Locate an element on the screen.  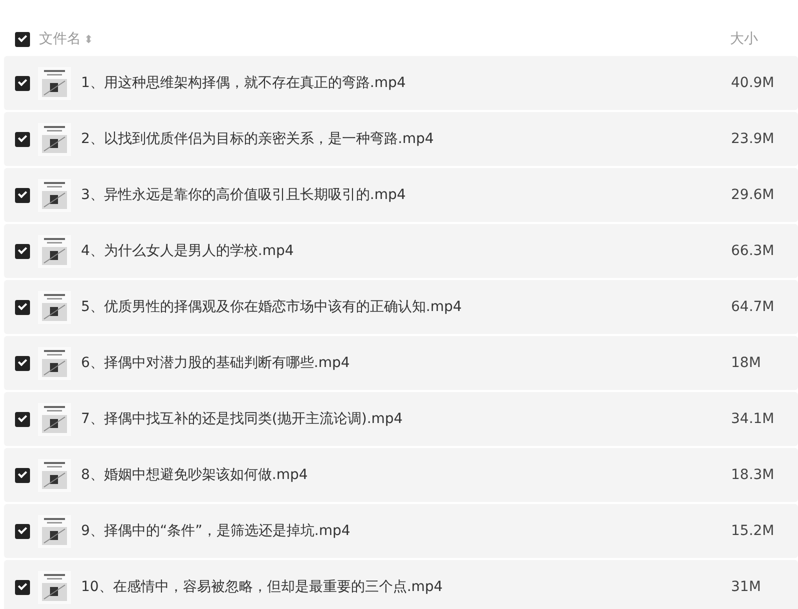
file-size: 31M is located at coordinates (746, 587).